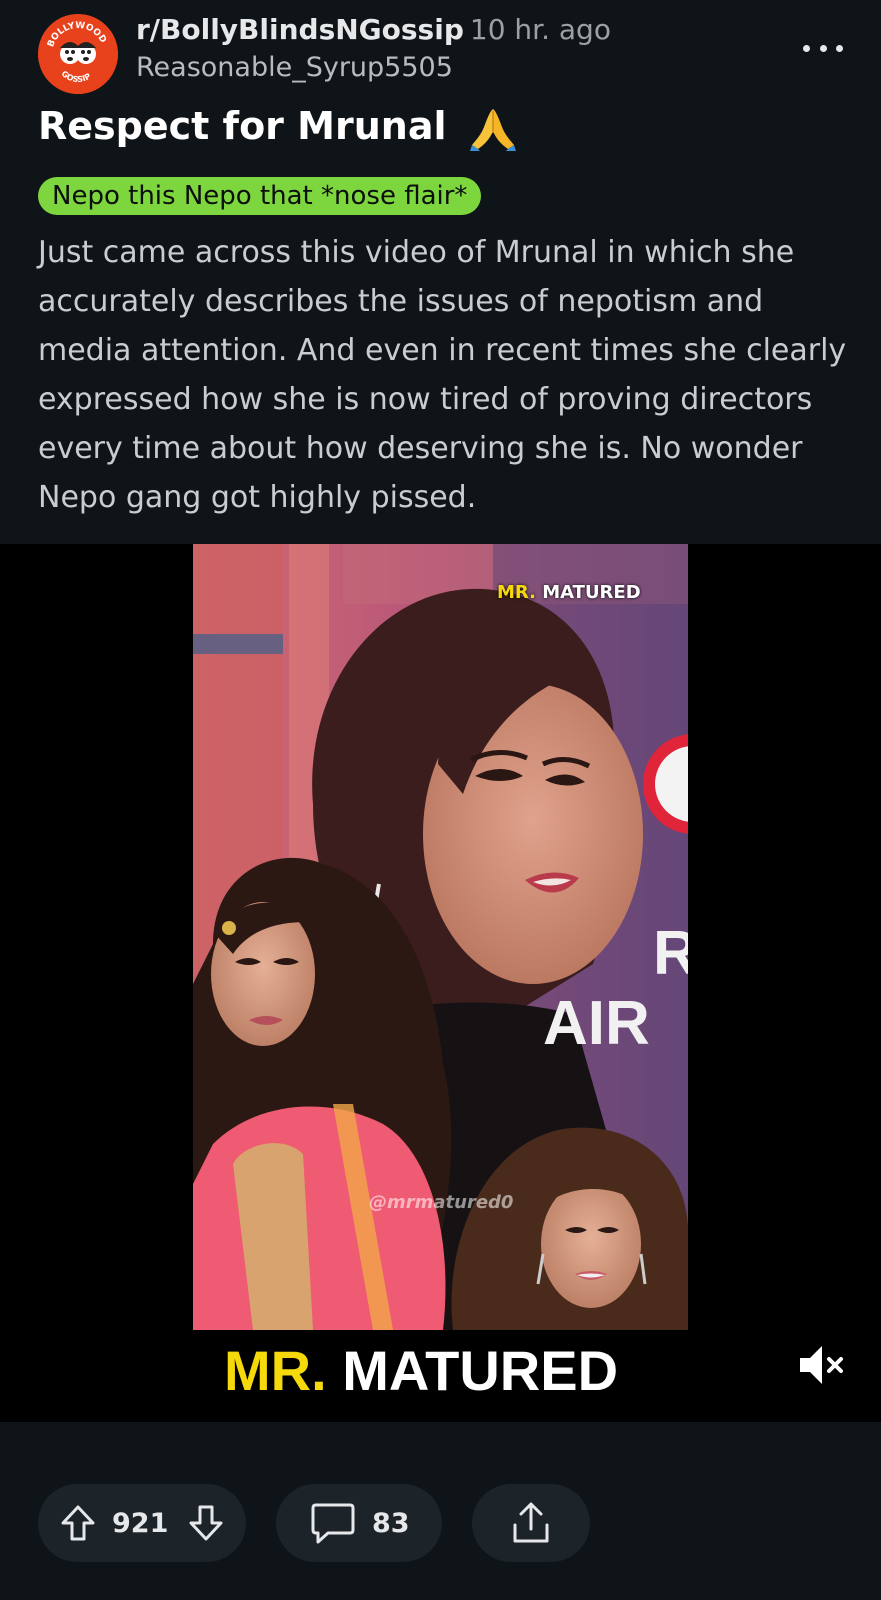  I want to click on subreddit-logo-icon: BOLLYWOOD GOSSIP, so click(78, 54).